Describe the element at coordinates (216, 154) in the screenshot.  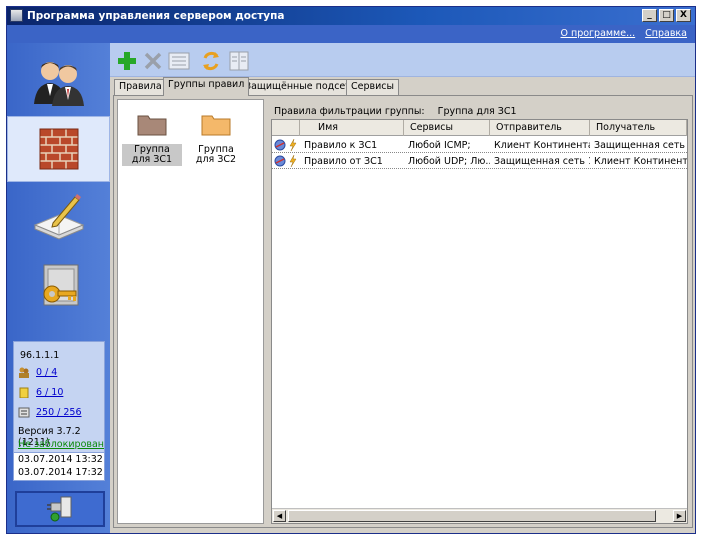
I see `group-label: Группа для ЗС2` at that location.